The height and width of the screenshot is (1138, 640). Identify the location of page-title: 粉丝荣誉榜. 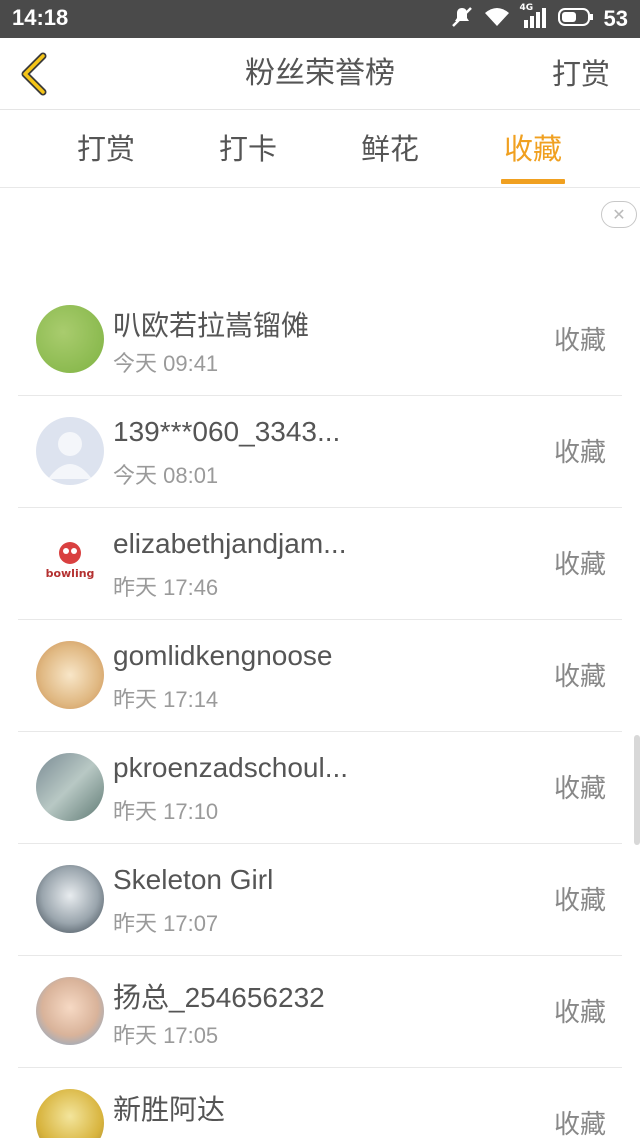
(320, 73).